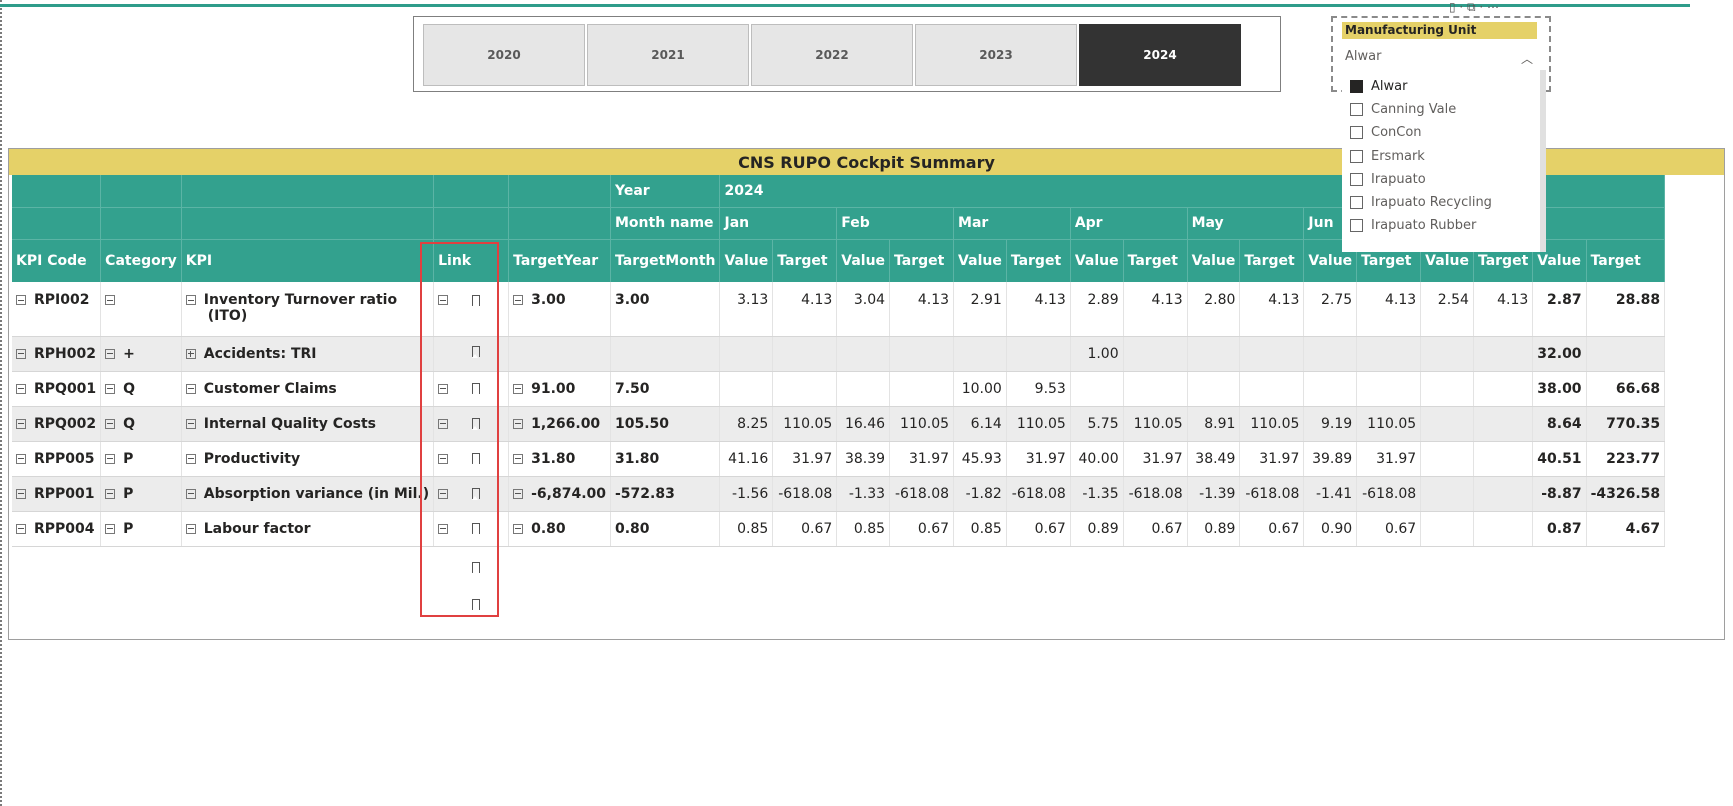 The width and height of the screenshot is (1733, 806). Describe the element at coordinates (996, 55) in the screenshot. I see `year-button-2023: 2023` at that location.